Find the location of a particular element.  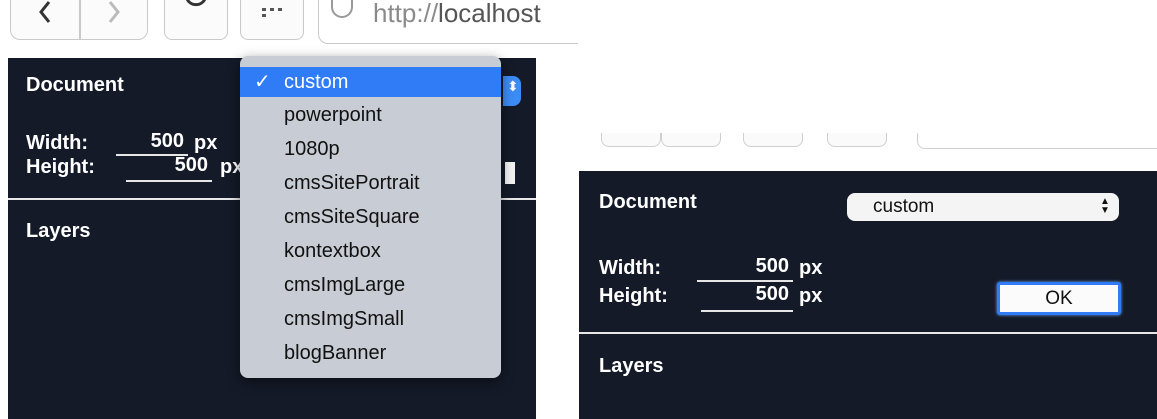

chevron-left-icon is located at coordinates (45, 11).